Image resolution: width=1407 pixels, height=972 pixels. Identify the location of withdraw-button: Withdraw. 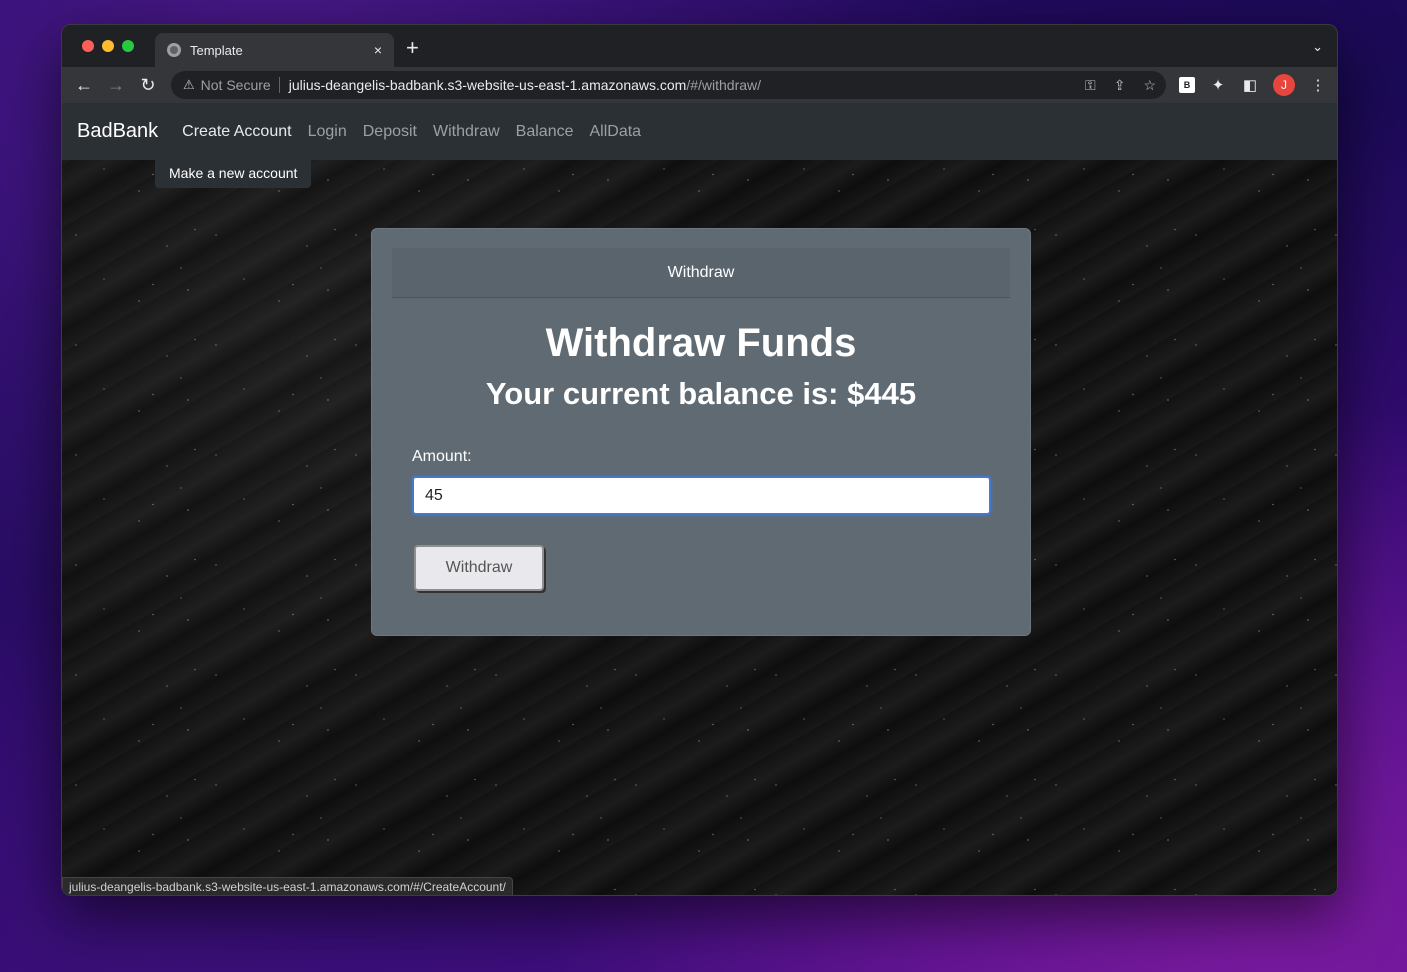
(479, 568).